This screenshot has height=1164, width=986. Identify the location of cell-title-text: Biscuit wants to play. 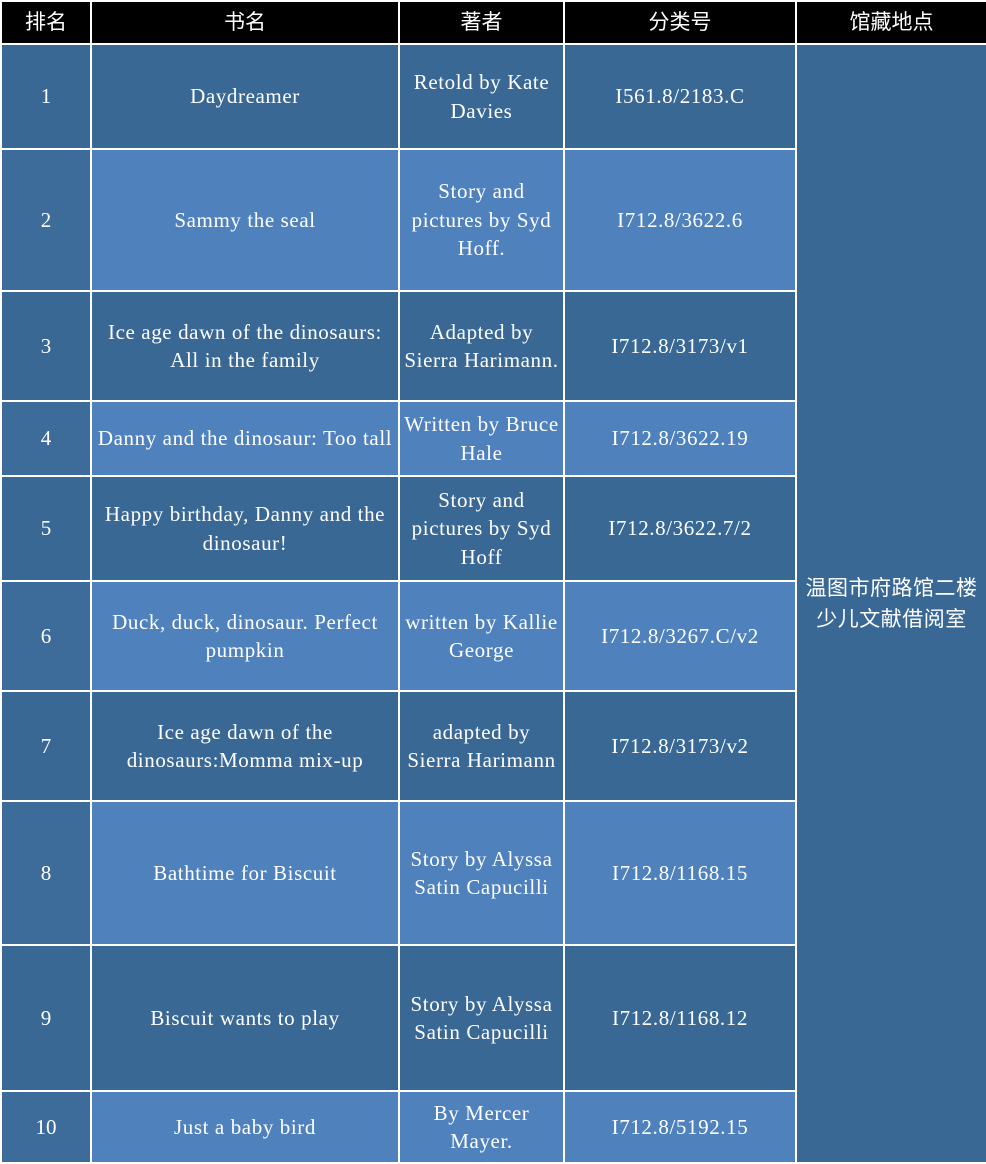
(245, 1017).